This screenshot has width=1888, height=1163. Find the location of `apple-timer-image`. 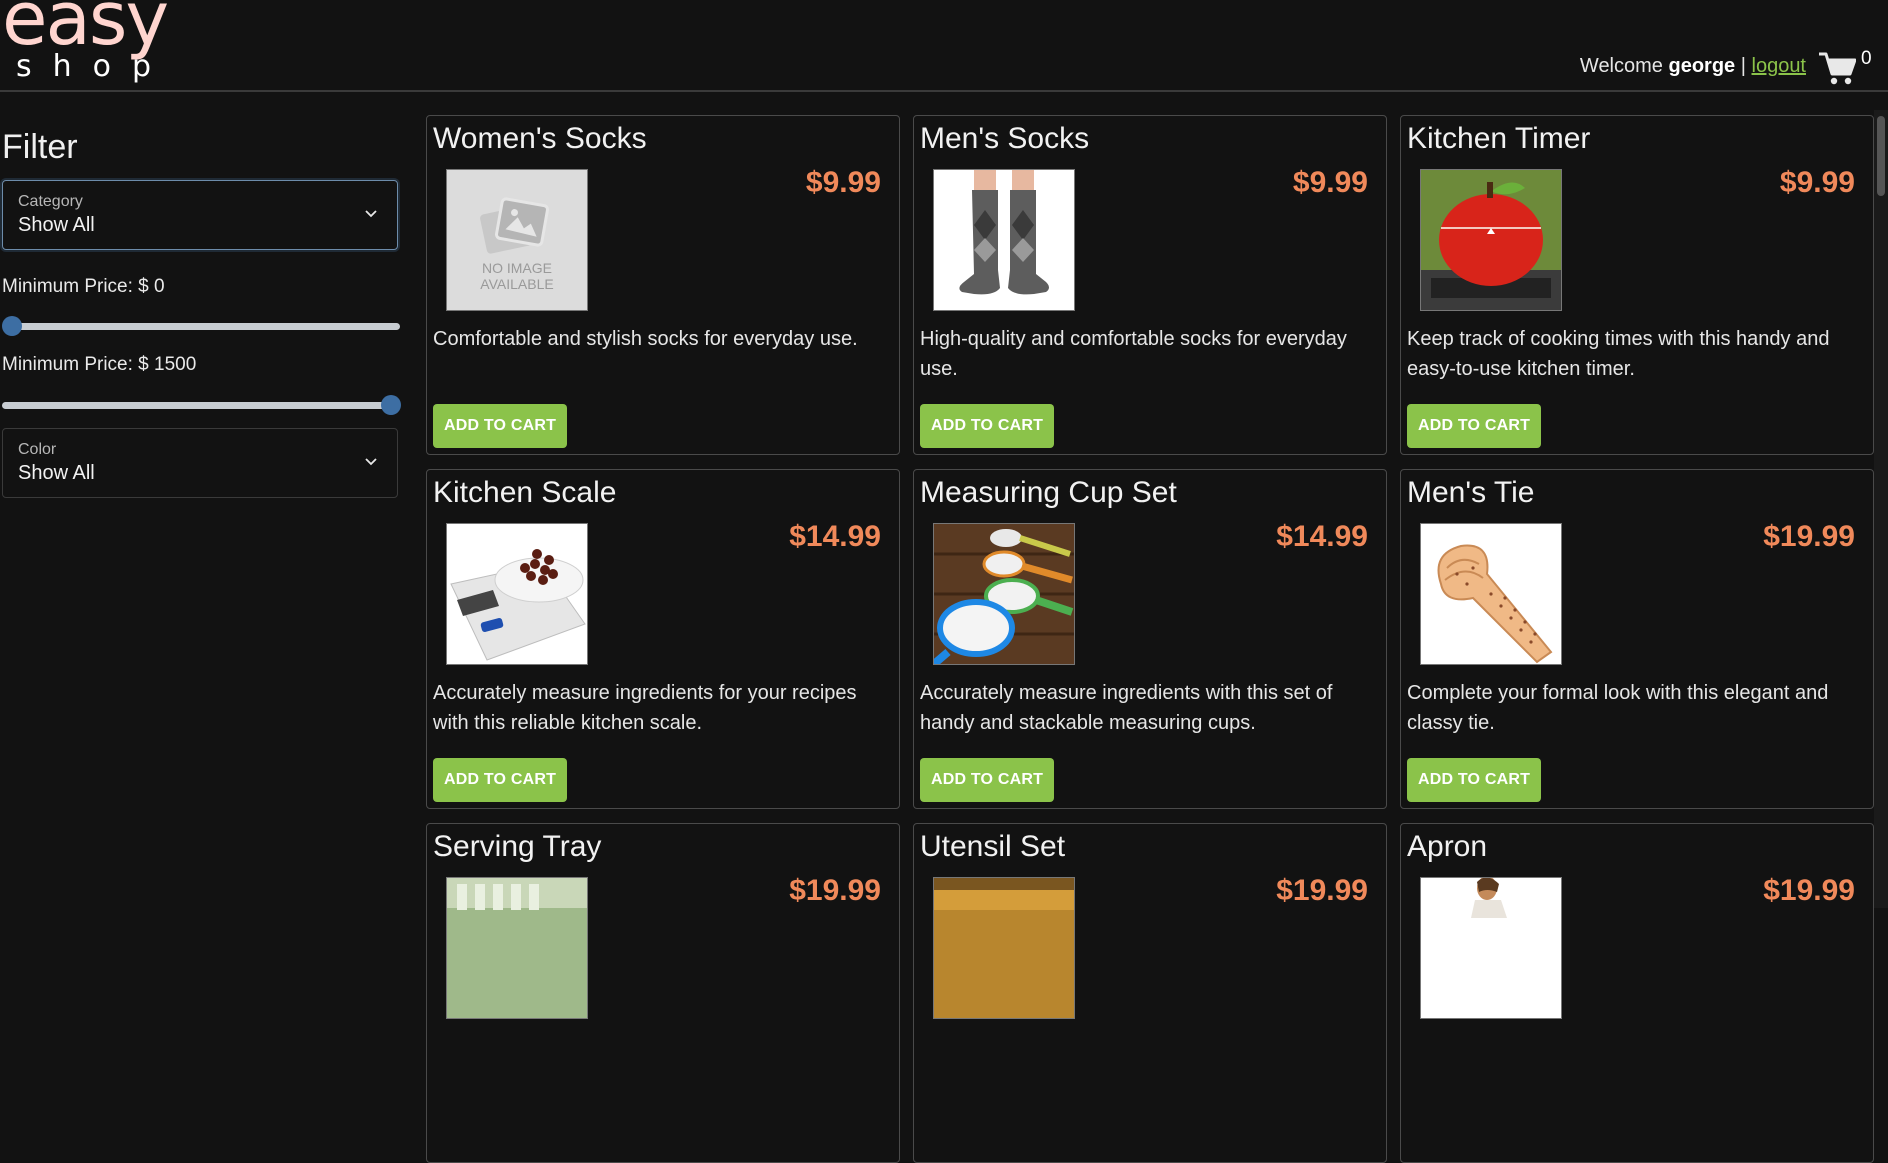

apple-timer-image is located at coordinates (1491, 240).